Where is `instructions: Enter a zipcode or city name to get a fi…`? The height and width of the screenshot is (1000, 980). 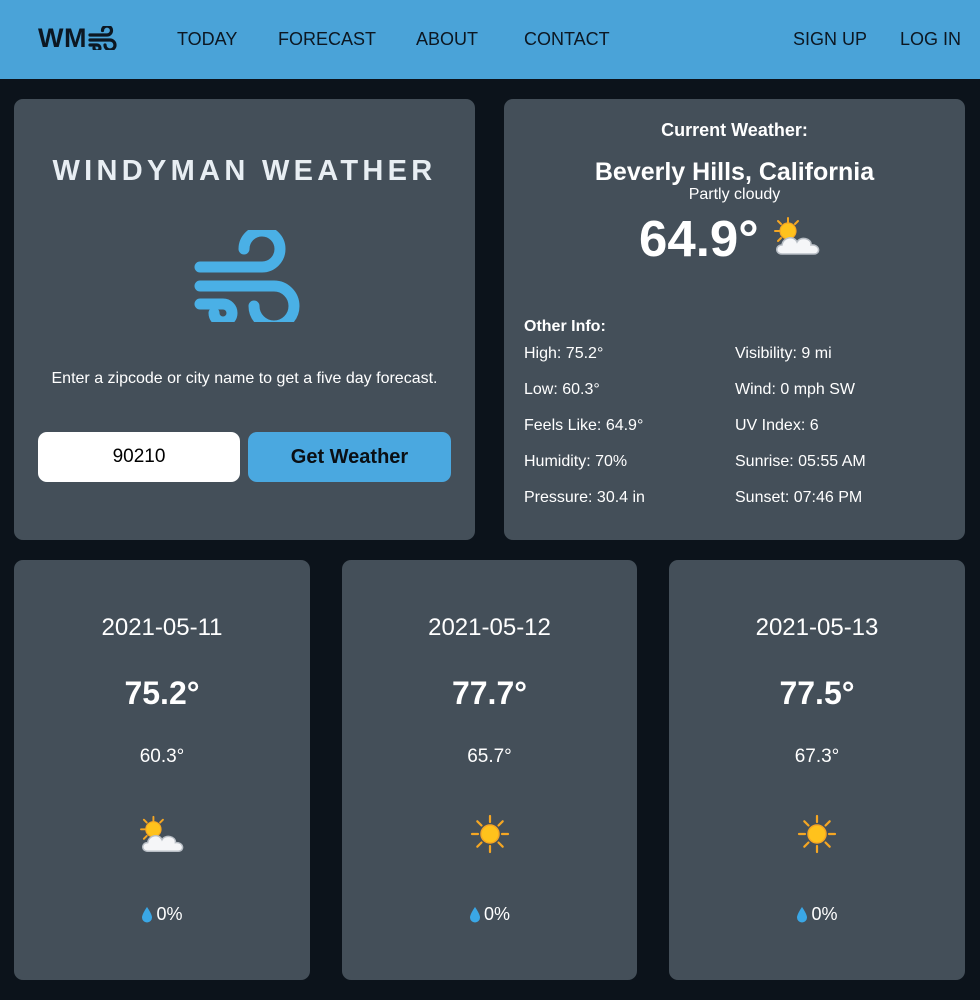 instructions: Enter a zipcode or city name to get a fi… is located at coordinates (244, 378).